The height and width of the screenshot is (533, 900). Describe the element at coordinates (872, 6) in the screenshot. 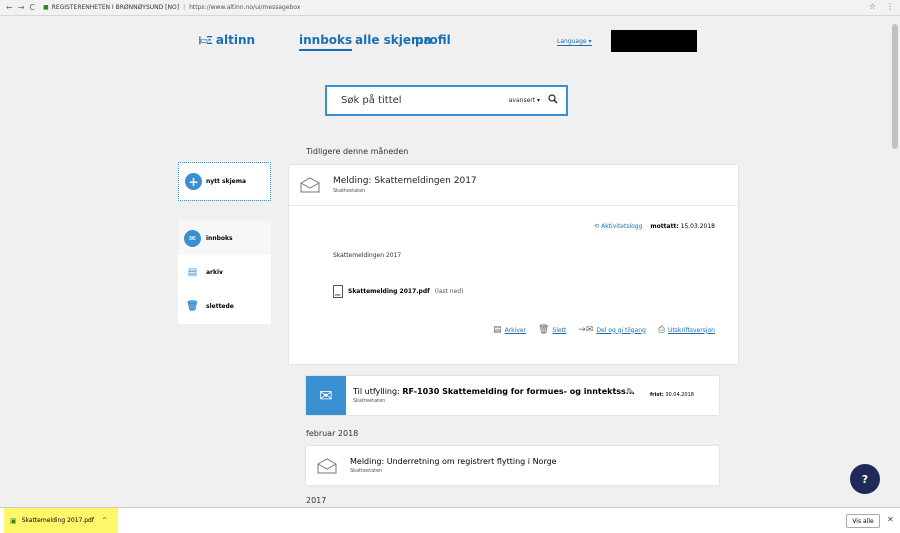

I see `bookmark-star-icon: ☆` at that location.